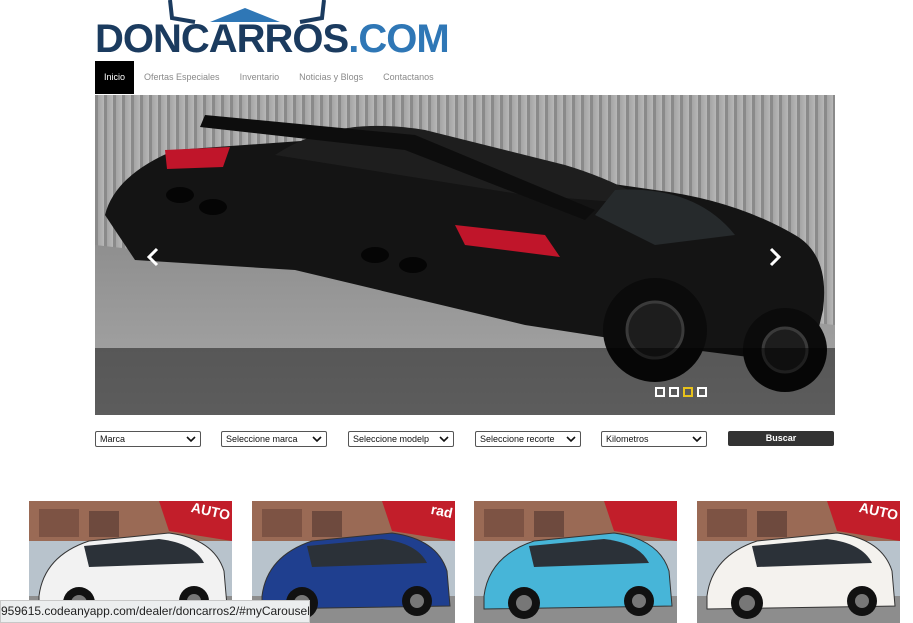 This screenshot has height=623, width=913. I want to click on inventory-card-4: AUTO, so click(798, 562).